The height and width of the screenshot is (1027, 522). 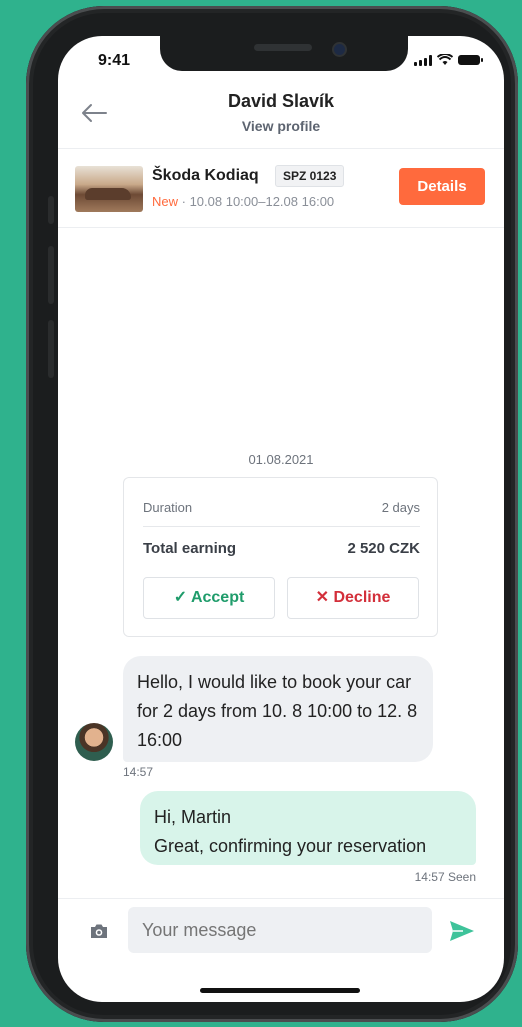 What do you see at coordinates (281, 548) in the screenshot?
I see `total-row: Total earning 2 520 CZK` at bounding box center [281, 548].